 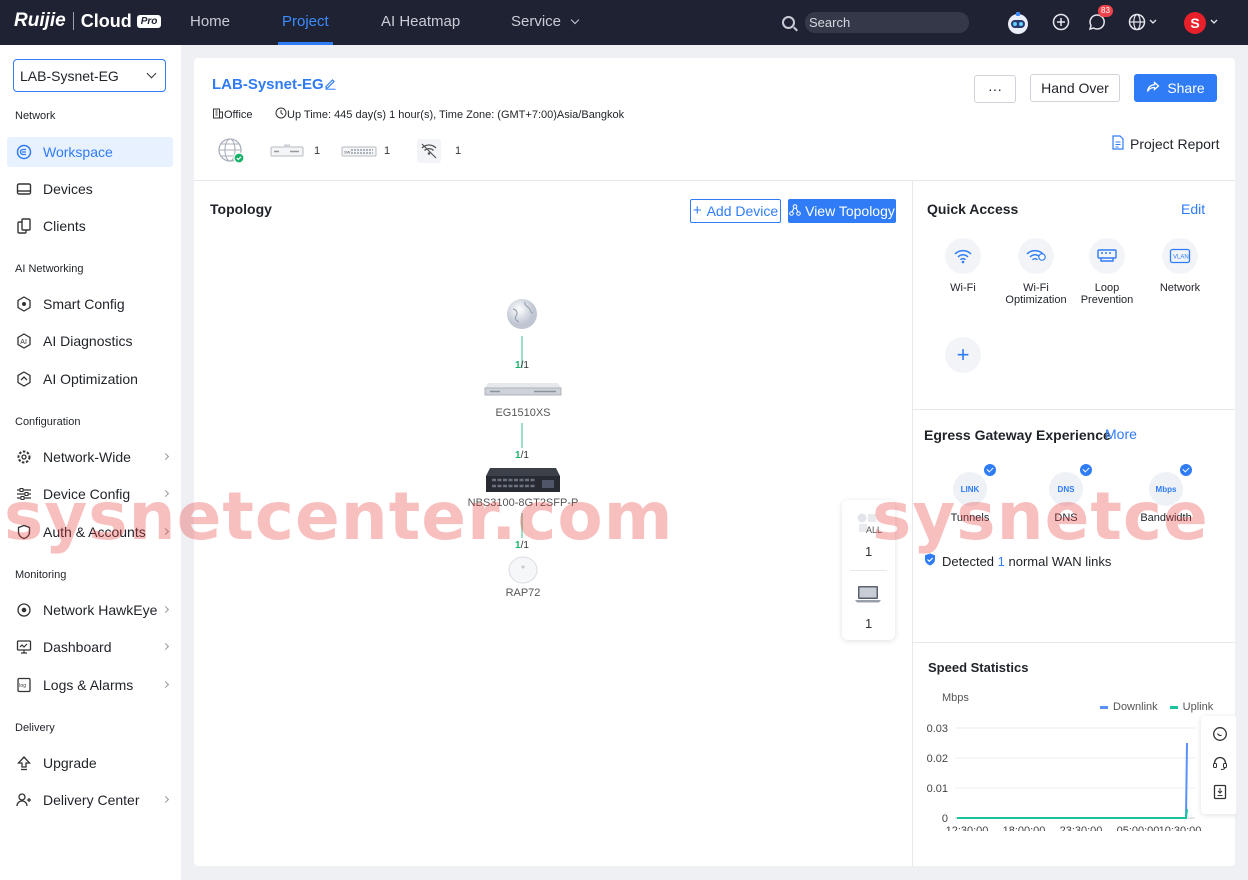 What do you see at coordinates (1193, 209) in the screenshot?
I see `quick-access-edit-link: Edit` at bounding box center [1193, 209].